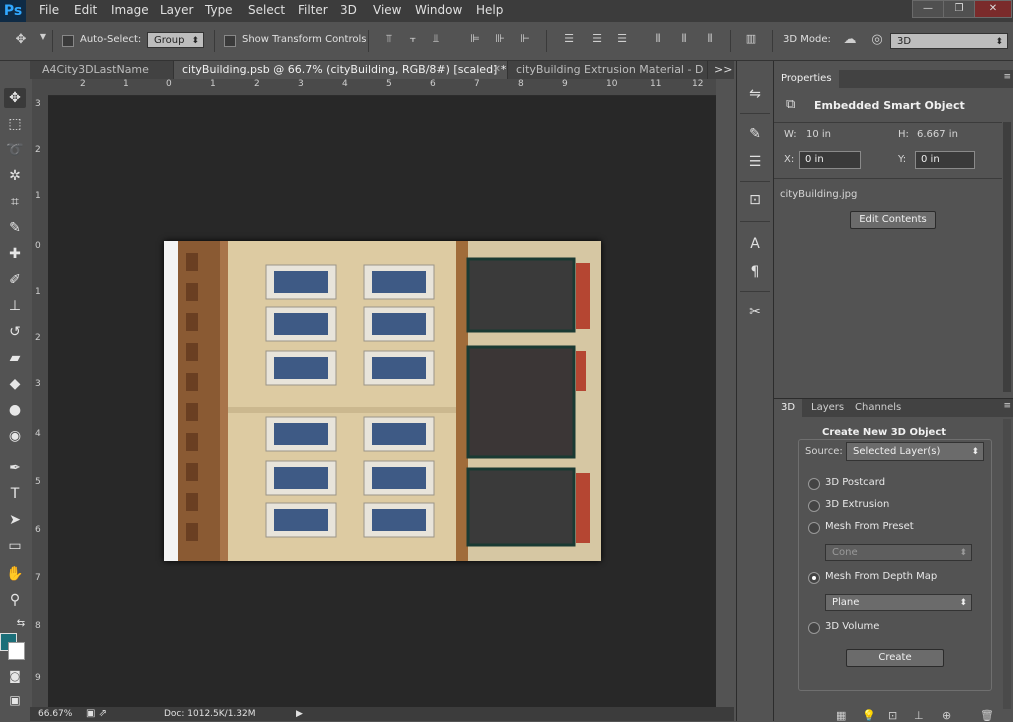 The height and width of the screenshot is (722, 1013). I want to click on background-color-swatch, so click(16, 651).